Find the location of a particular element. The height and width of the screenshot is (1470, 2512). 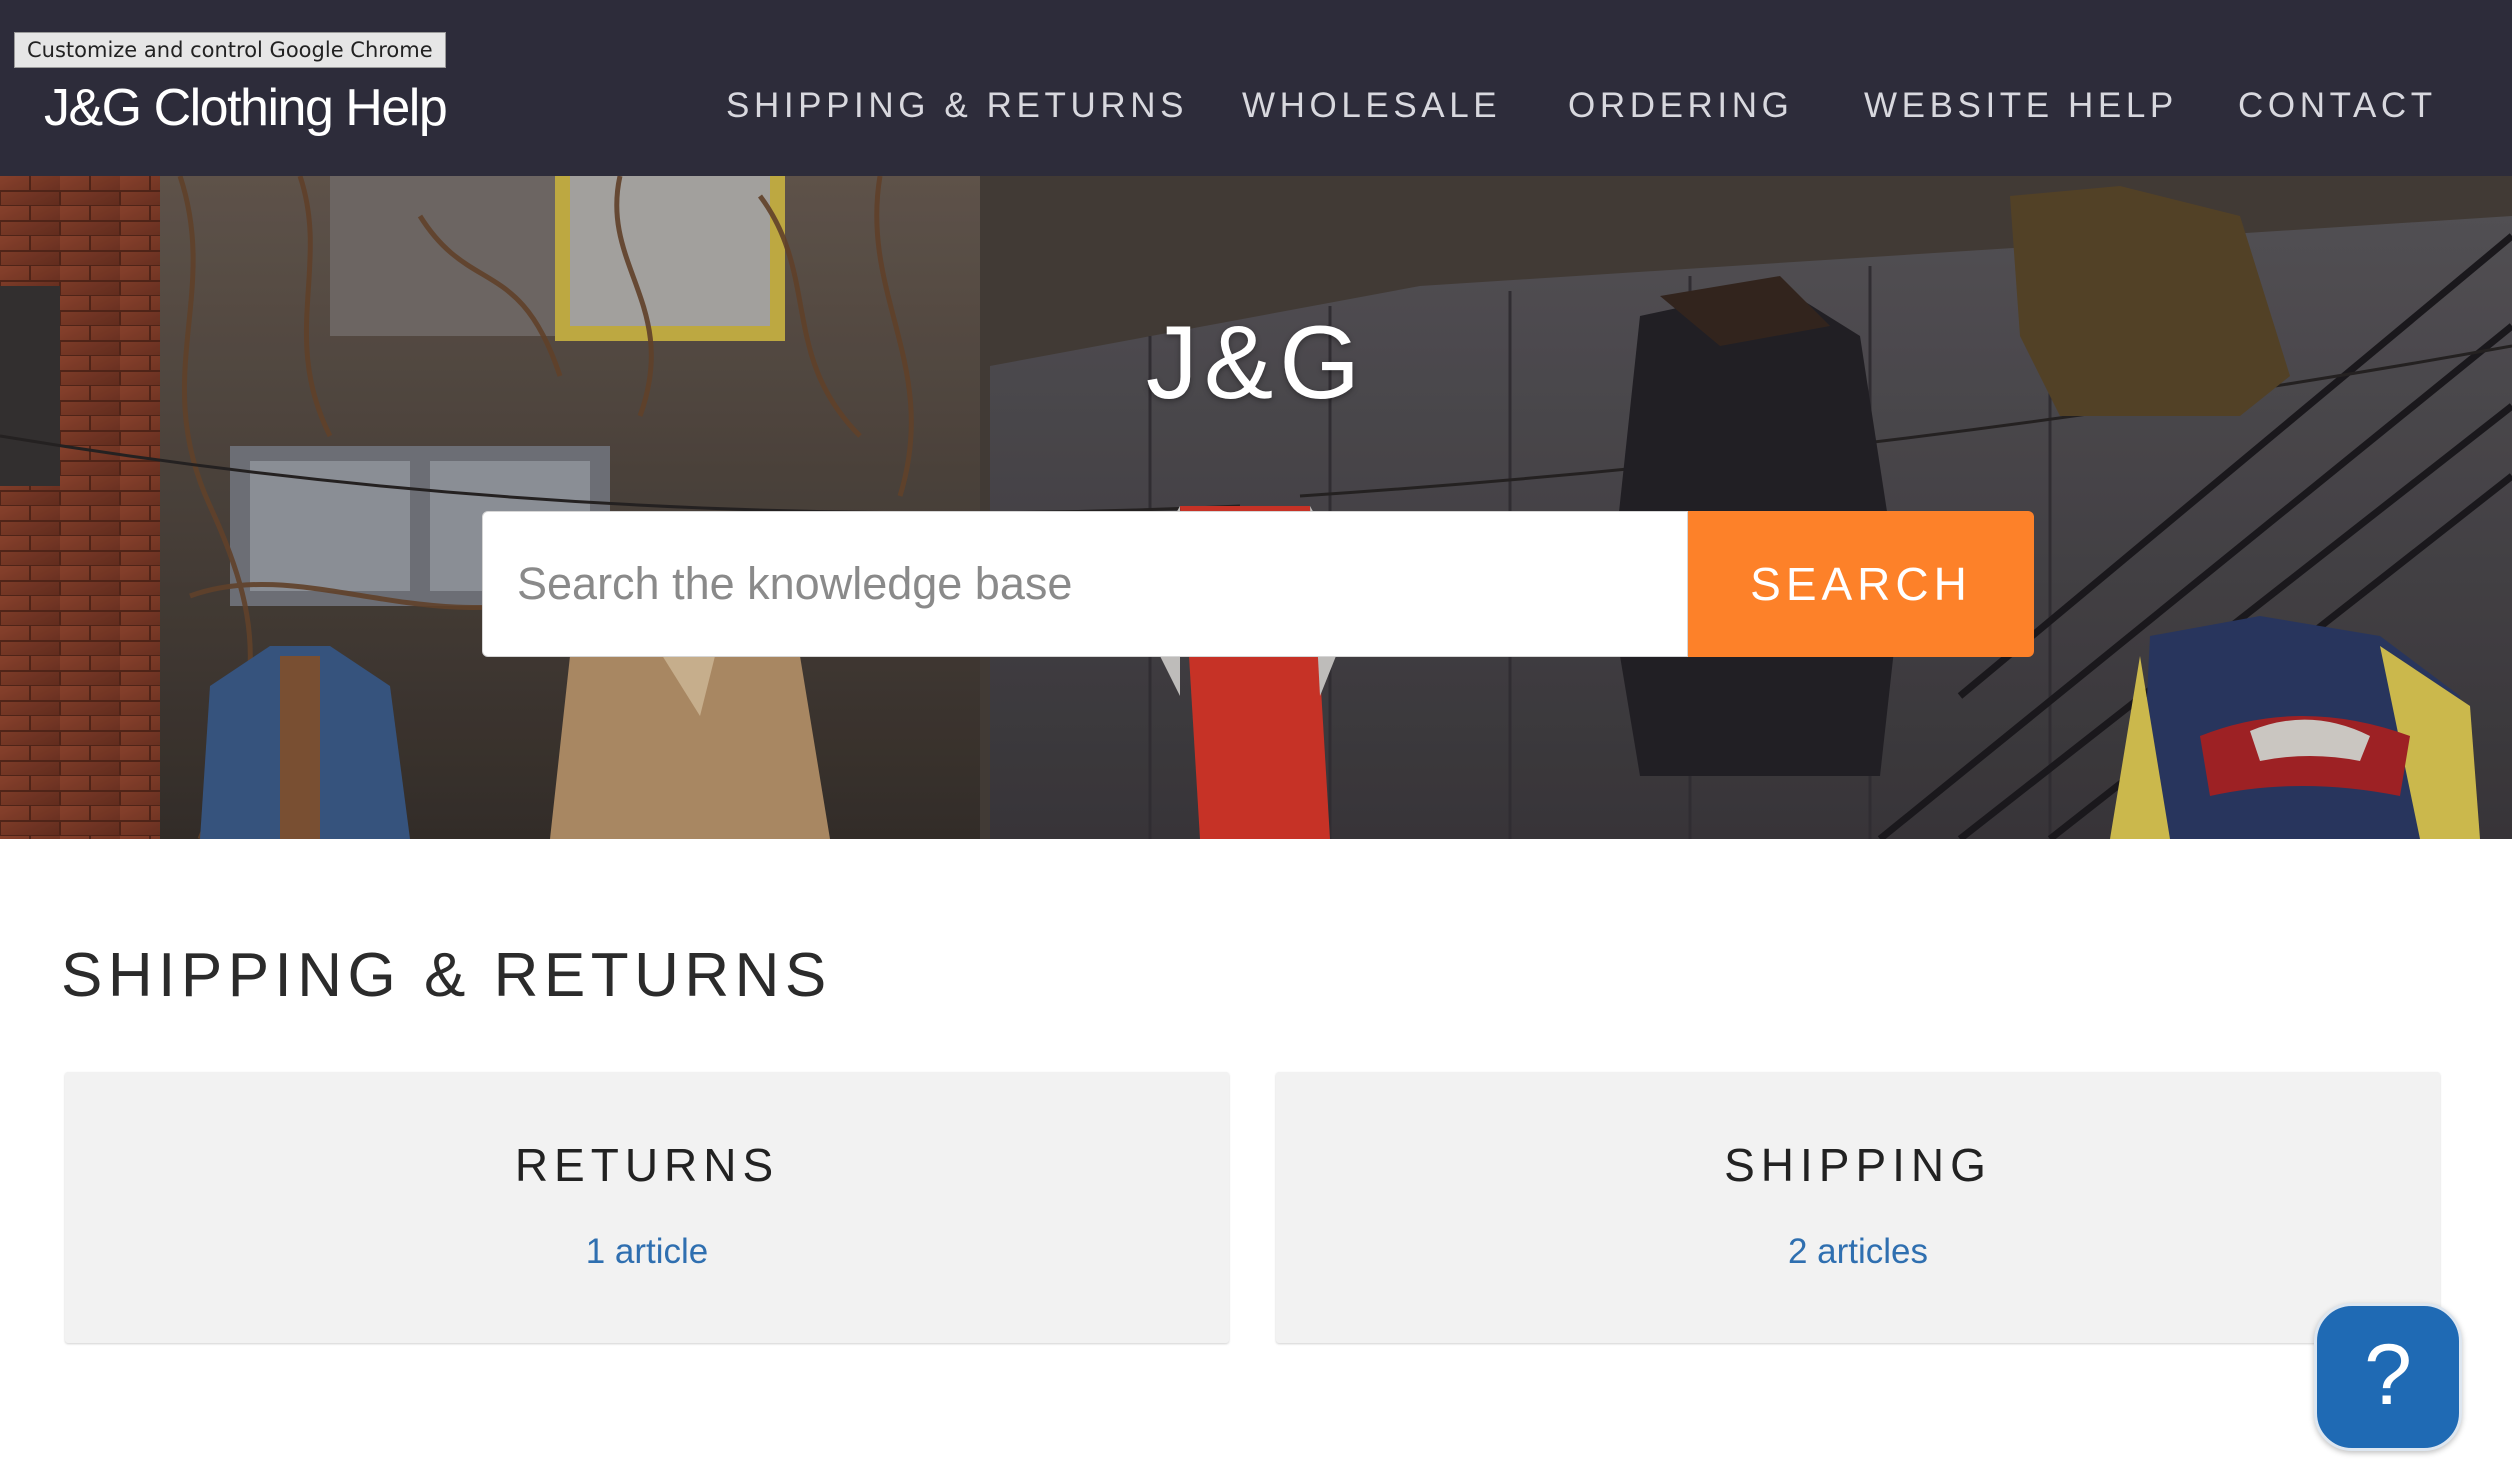

chrome-menu-tooltip: Customize and control Google Chrome is located at coordinates (230, 50).